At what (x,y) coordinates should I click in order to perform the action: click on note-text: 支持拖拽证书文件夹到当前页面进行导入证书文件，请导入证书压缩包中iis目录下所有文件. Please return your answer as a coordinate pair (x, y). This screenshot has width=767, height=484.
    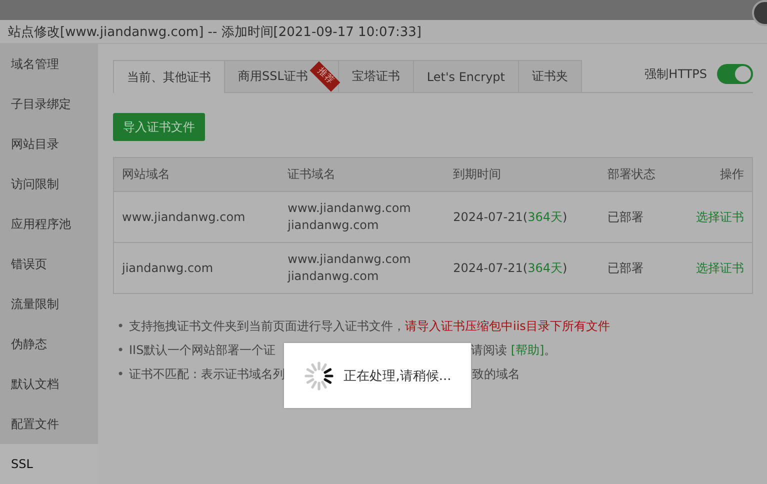
    Looking at the image, I should click on (369, 326).